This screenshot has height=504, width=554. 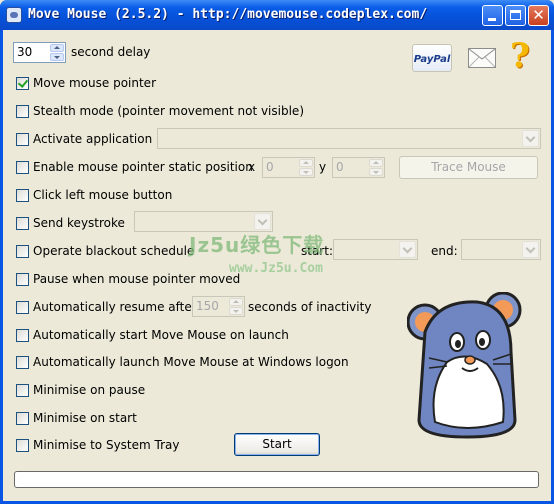 I want to click on resume-stepper, so click(x=236, y=306).